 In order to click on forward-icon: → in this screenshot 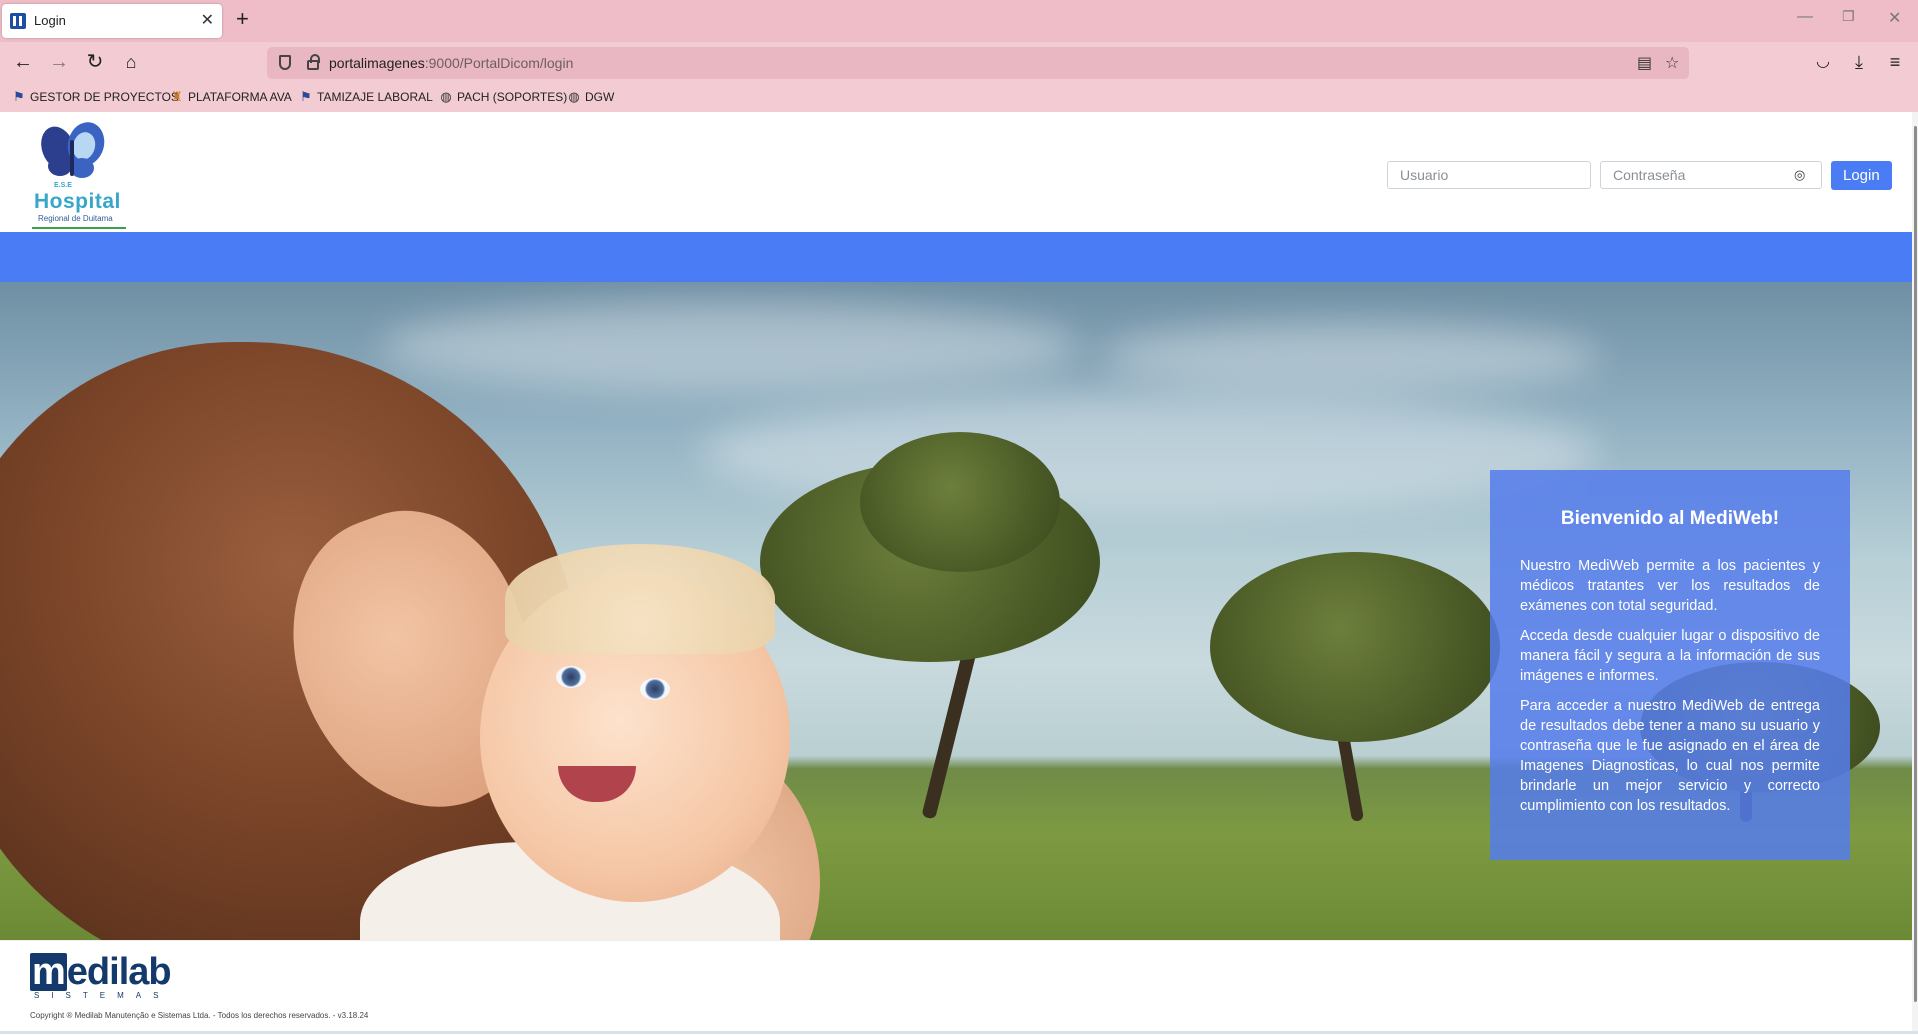, I will do `click(59, 62)`.